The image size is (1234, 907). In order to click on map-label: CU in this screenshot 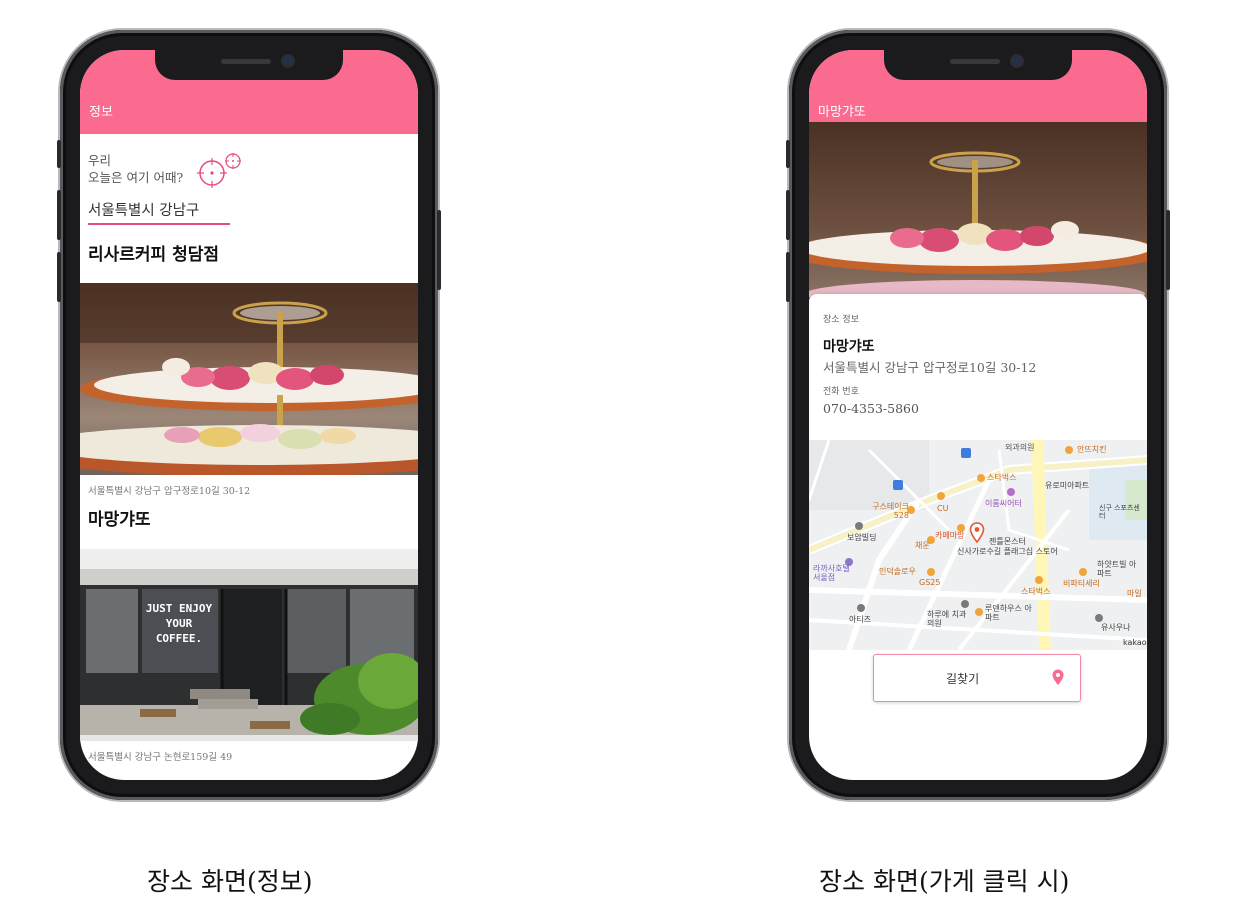, I will do `click(943, 508)`.